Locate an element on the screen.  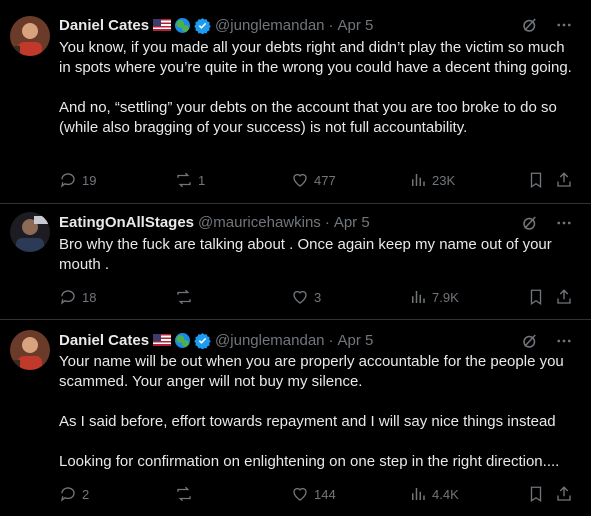
display-name: EatingOnAllStages is located at coordinates (126, 222).